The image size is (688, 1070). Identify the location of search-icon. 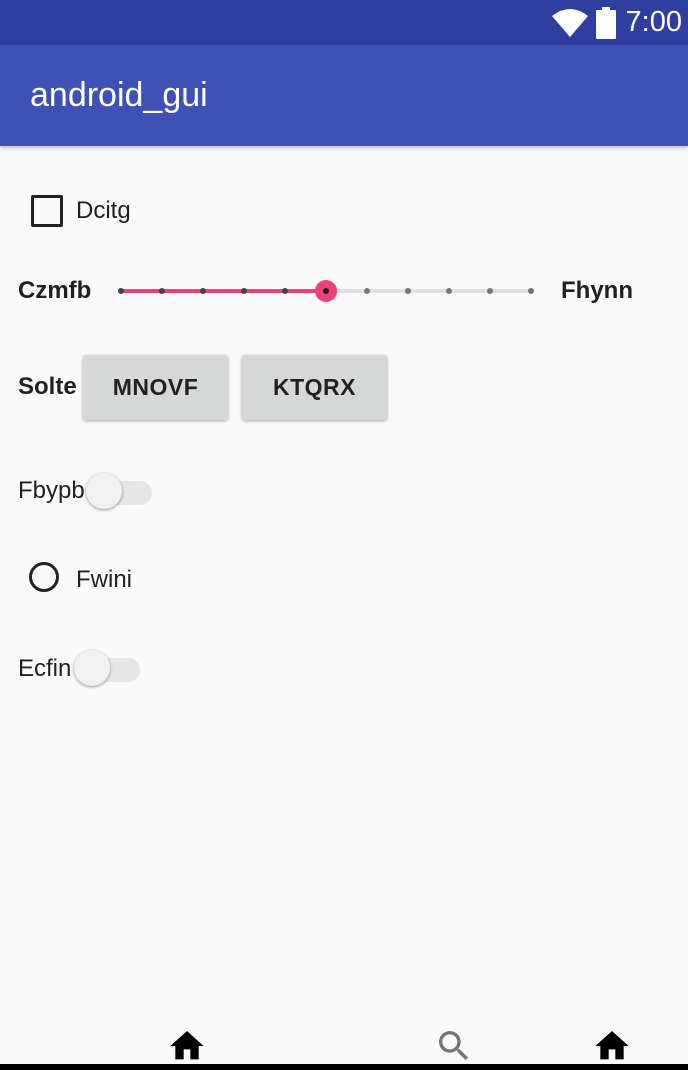
(454, 1046).